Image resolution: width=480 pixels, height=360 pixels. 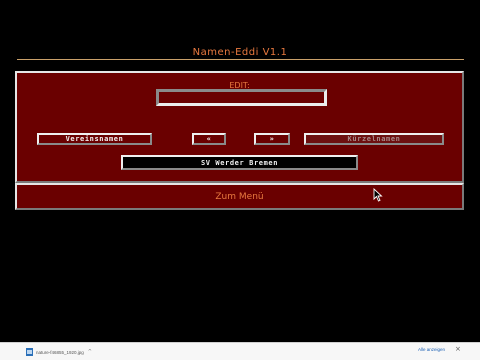 I want to click on image-file-icon, so click(x=29, y=352).